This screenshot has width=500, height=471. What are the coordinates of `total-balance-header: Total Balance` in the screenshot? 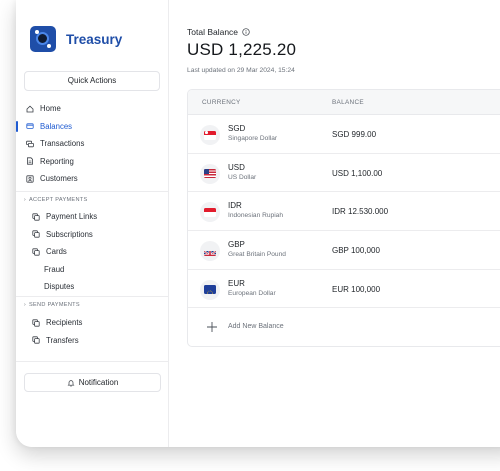 It's located at (218, 32).